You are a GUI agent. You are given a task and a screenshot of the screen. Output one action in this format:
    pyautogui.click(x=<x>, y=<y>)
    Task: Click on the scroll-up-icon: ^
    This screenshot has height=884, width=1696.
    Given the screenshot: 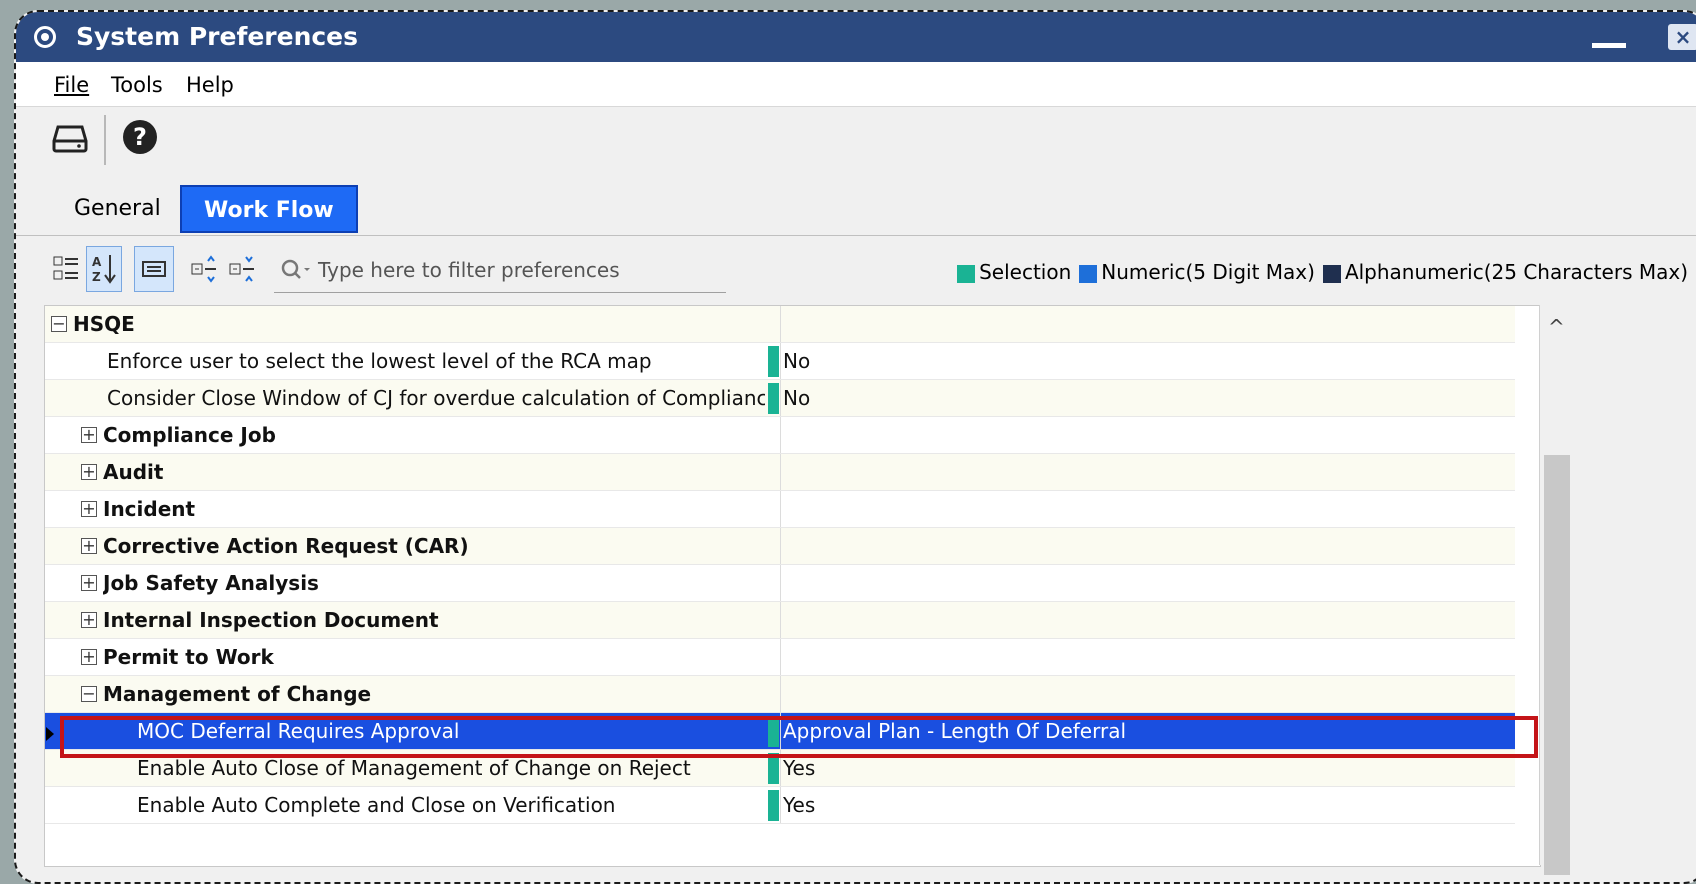 What is the action you would take?
    pyautogui.click(x=1556, y=327)
    